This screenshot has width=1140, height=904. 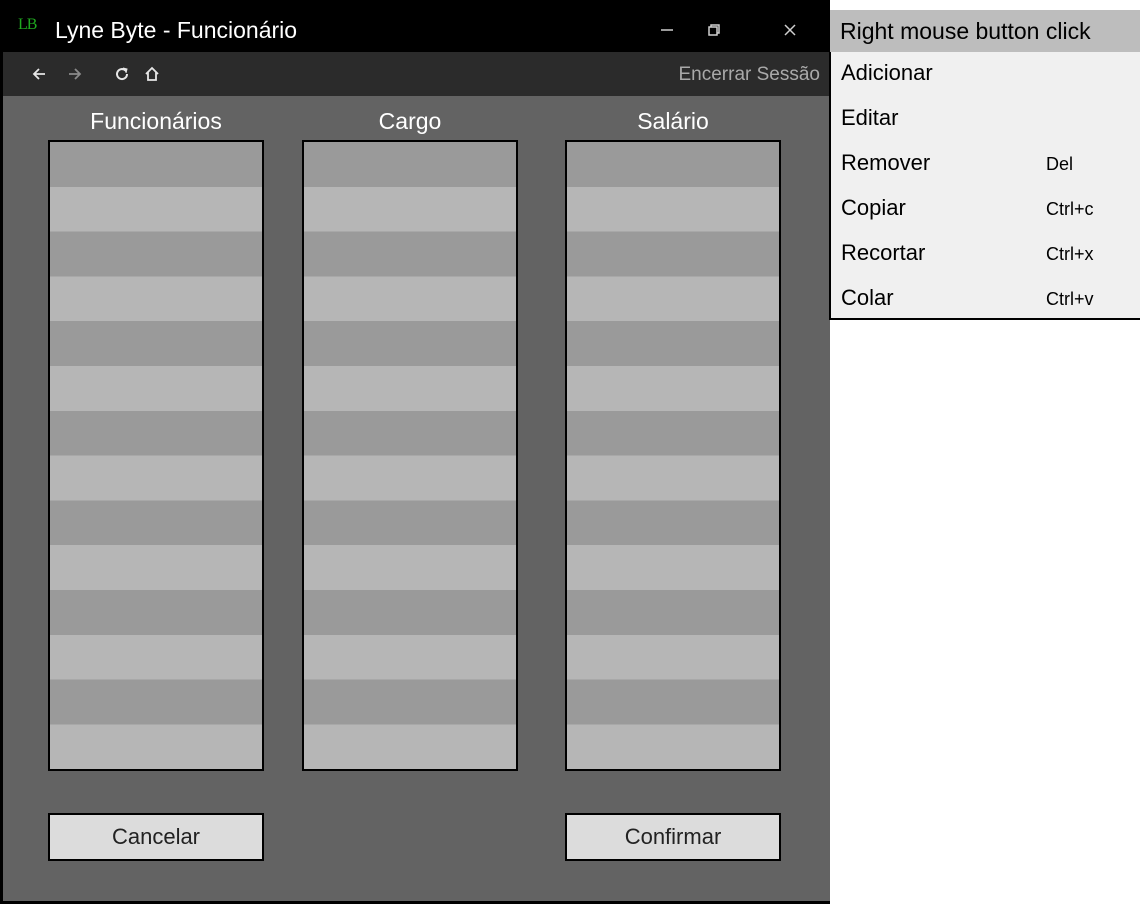 What do you see at coordinates (39, 74) in the screenshot?
I see `back-arrow-icon` at bounding box center [39, 74].